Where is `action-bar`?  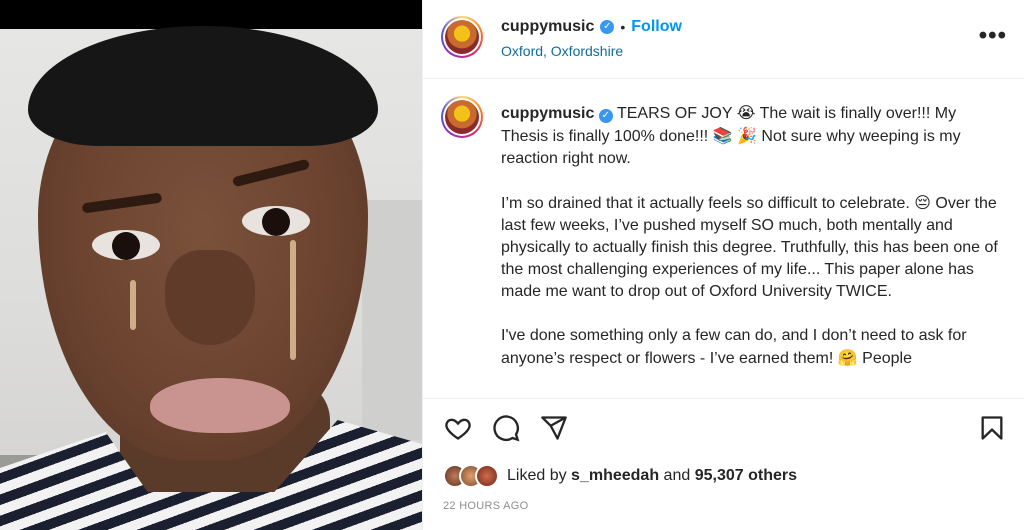
action-bar is located at coordinates (723, 427).